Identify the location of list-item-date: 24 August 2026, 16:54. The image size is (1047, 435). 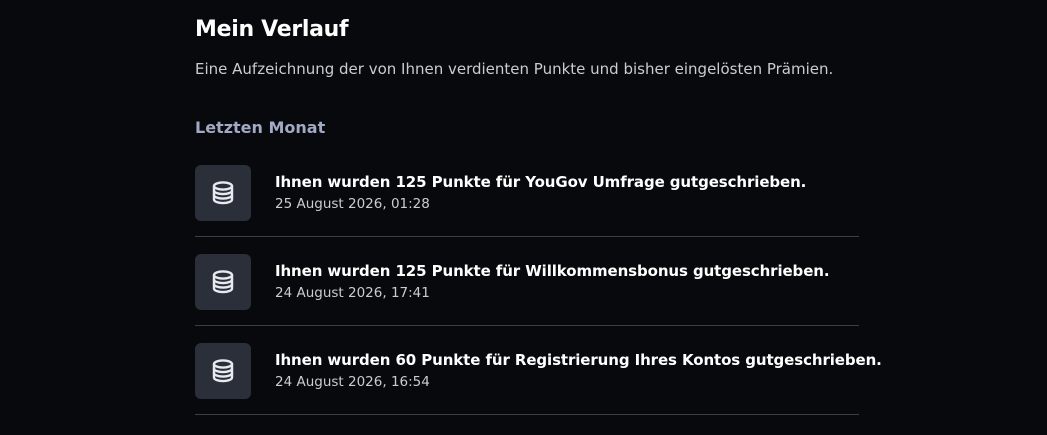
(352, 382).